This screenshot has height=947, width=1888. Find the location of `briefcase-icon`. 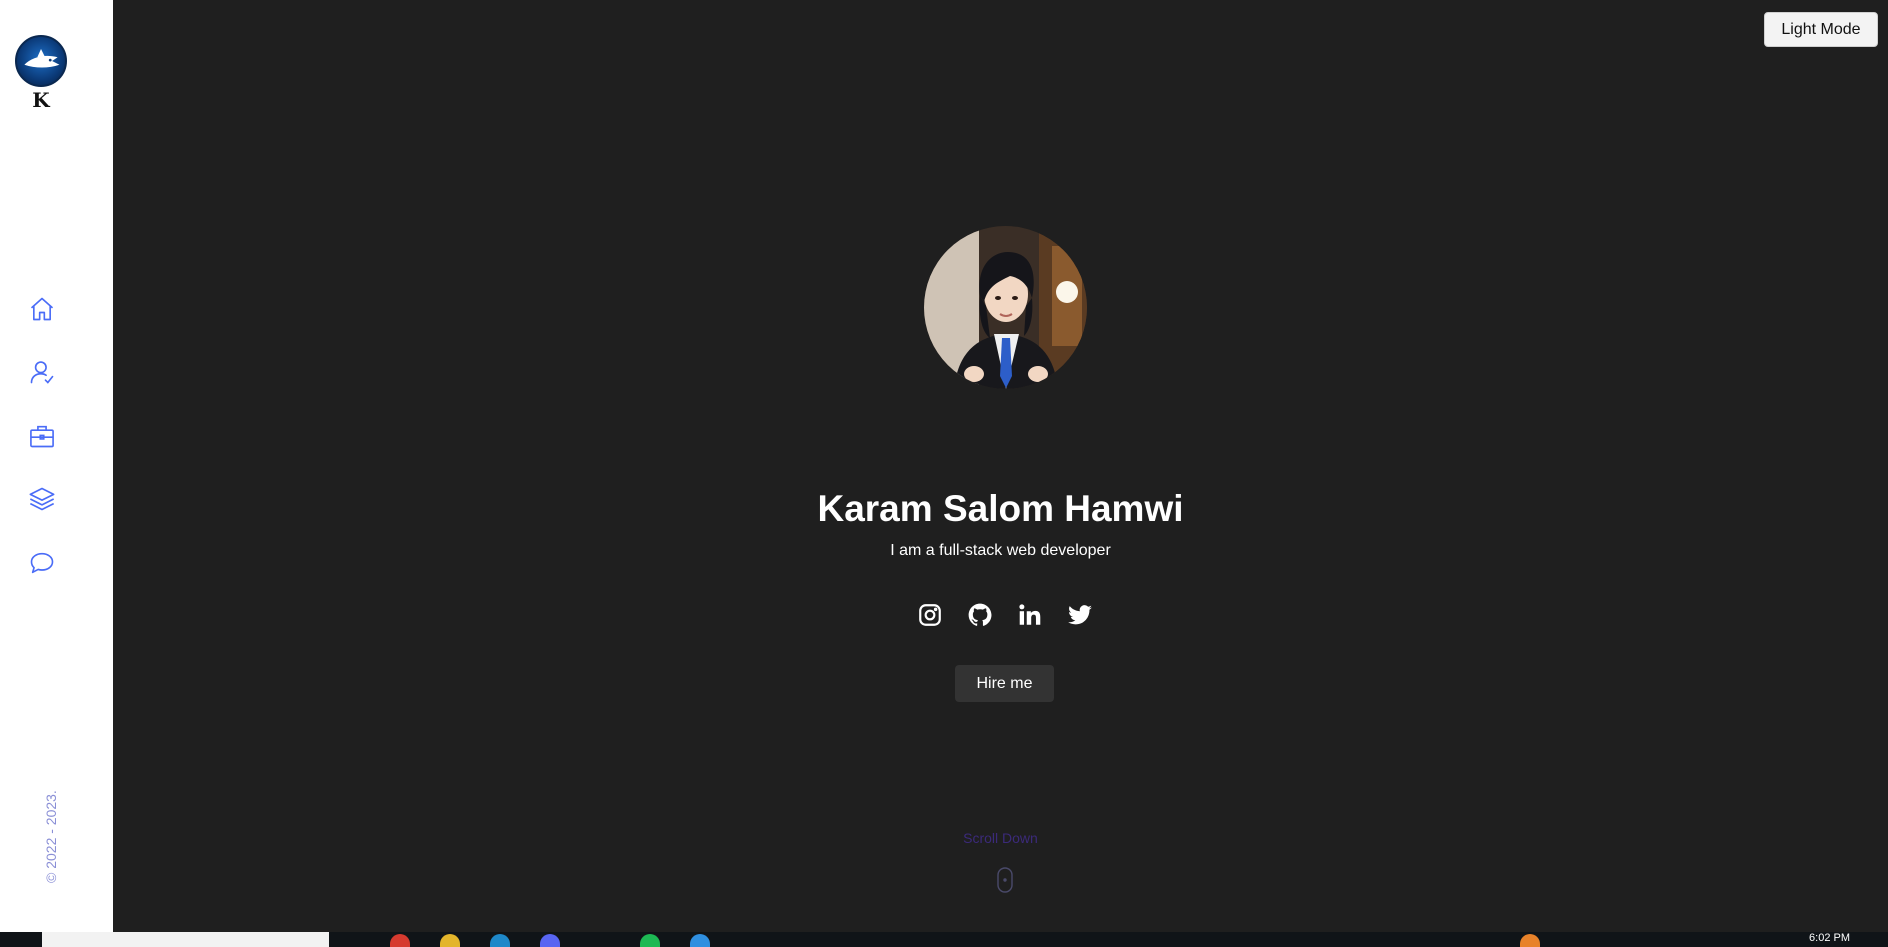

briefcase-icon is located at coordinates (42, 436).